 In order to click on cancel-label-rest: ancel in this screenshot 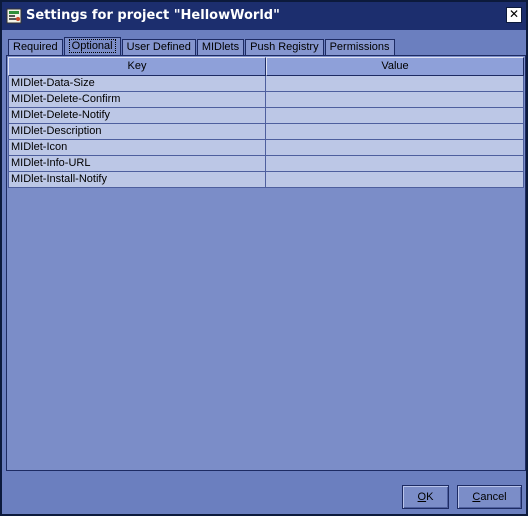, I will do `click(493, 497)`.